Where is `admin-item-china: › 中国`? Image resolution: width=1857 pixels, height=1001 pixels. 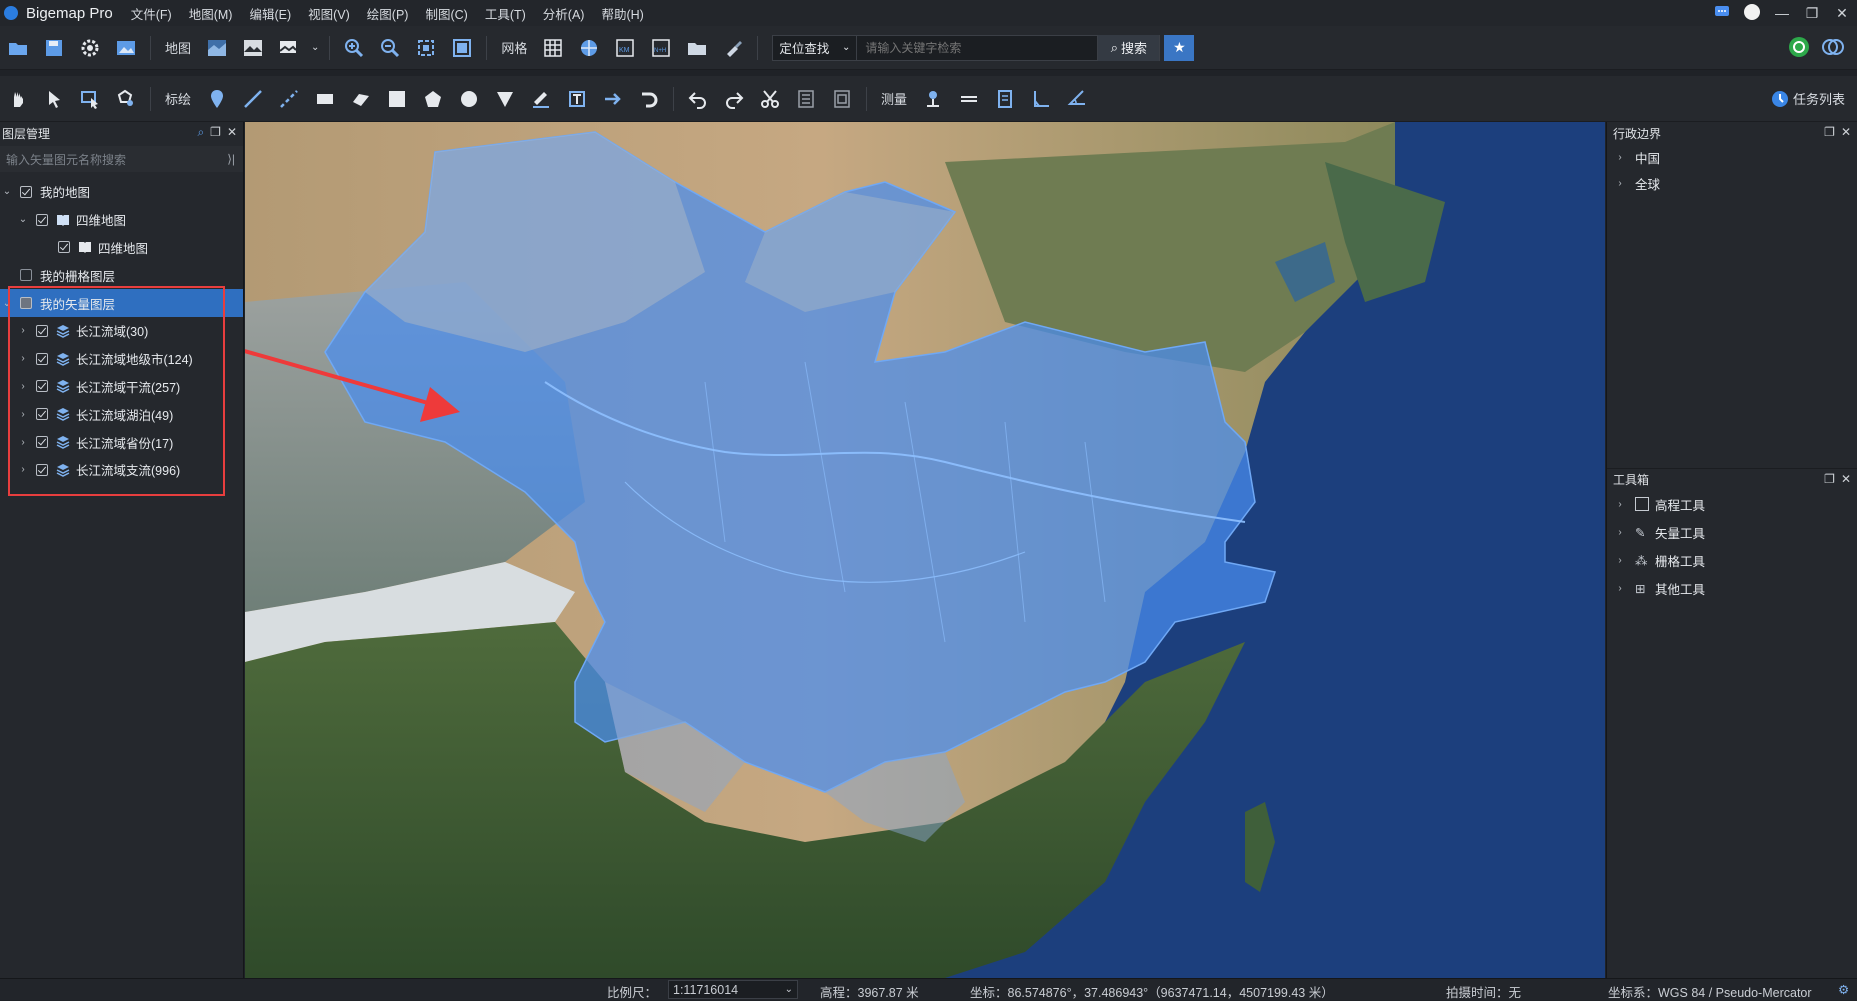
admin-item-china: › 中国 is located at coordinates (1732, 157).